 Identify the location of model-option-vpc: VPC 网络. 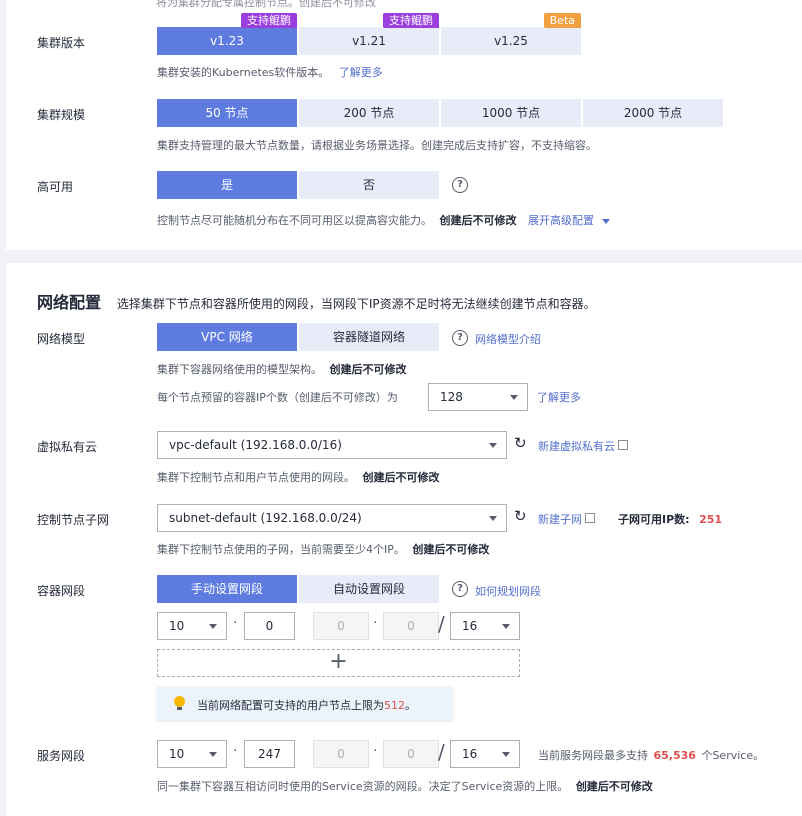
(227, 337).